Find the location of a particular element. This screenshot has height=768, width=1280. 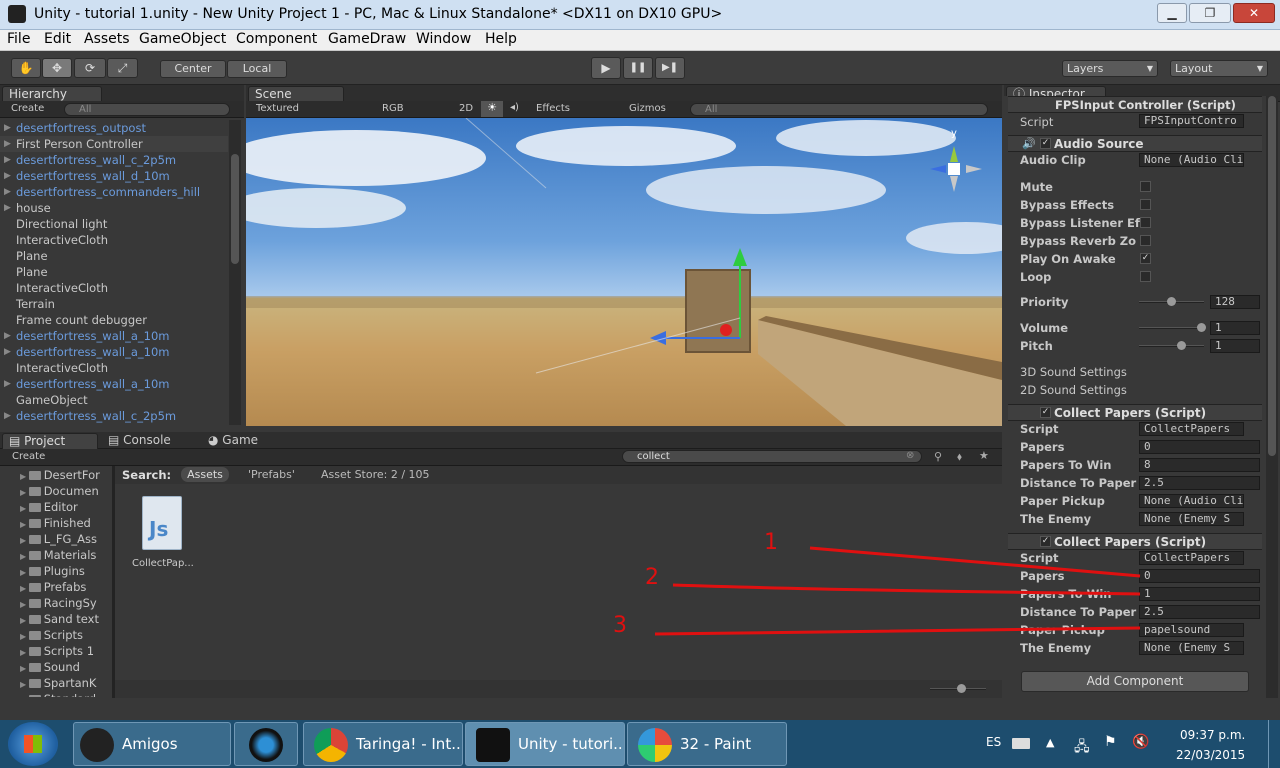

action-center-flag-icon: ⚑ is located at coordinates (1110, 742).